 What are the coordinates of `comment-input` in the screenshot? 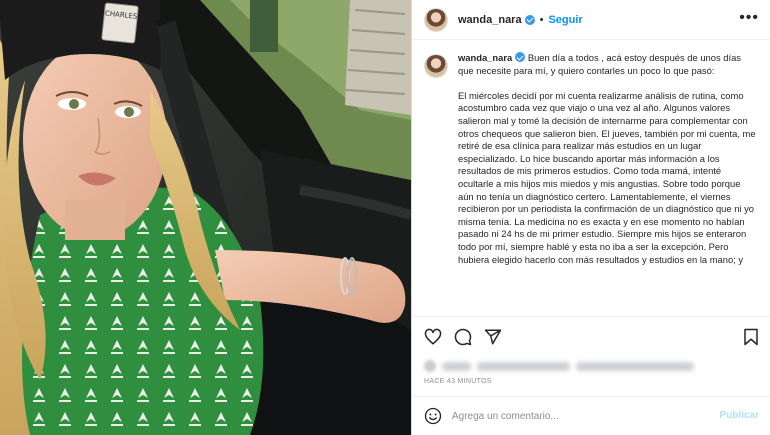 It's located at (577, 416).